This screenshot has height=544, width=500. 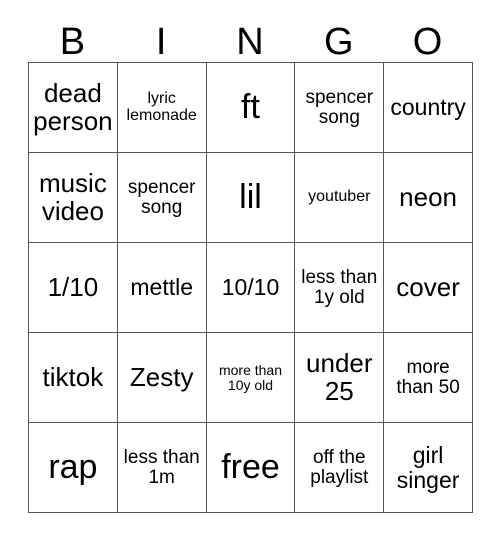 I want to click on bingo-cell-label: youtuber, so click(x=339, y=197).